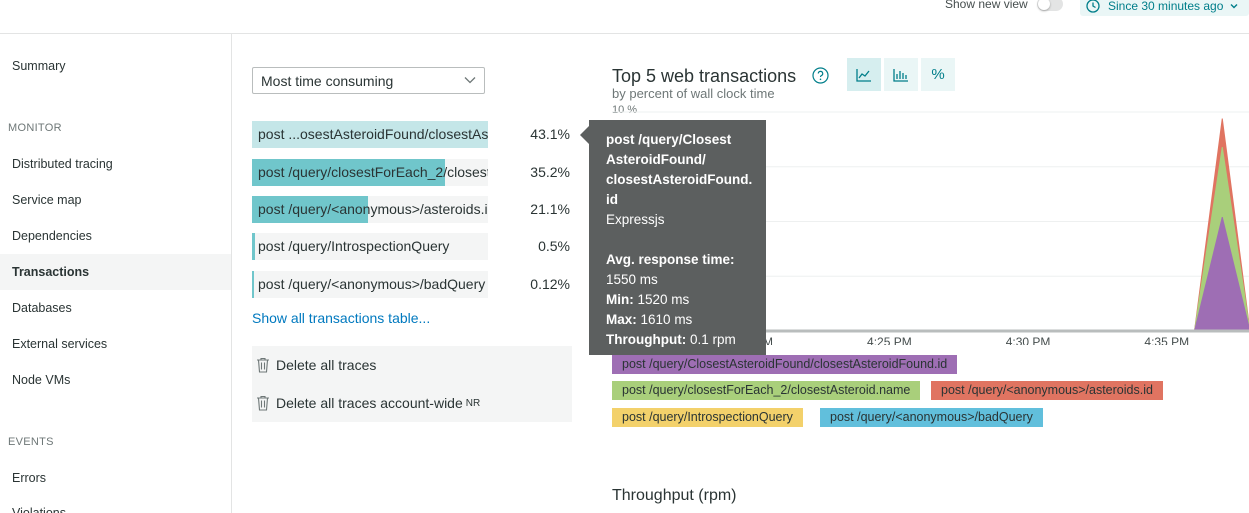  I want to click on show-new-view-label: Show new view, so click(986, 5).